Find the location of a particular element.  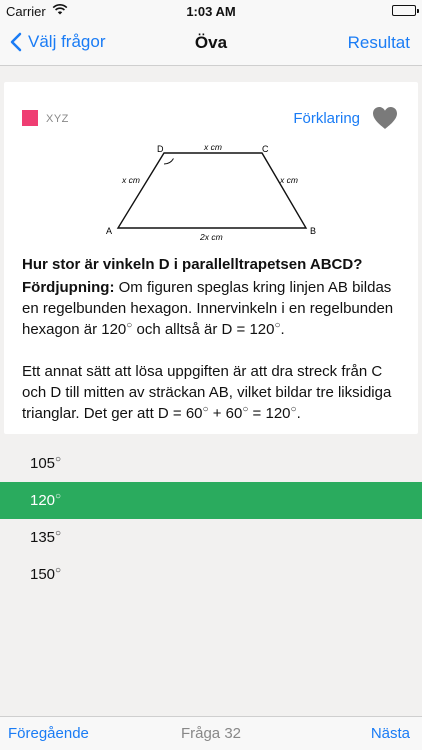

explanation-link: Förklaring is located at coordinates (326, 118).